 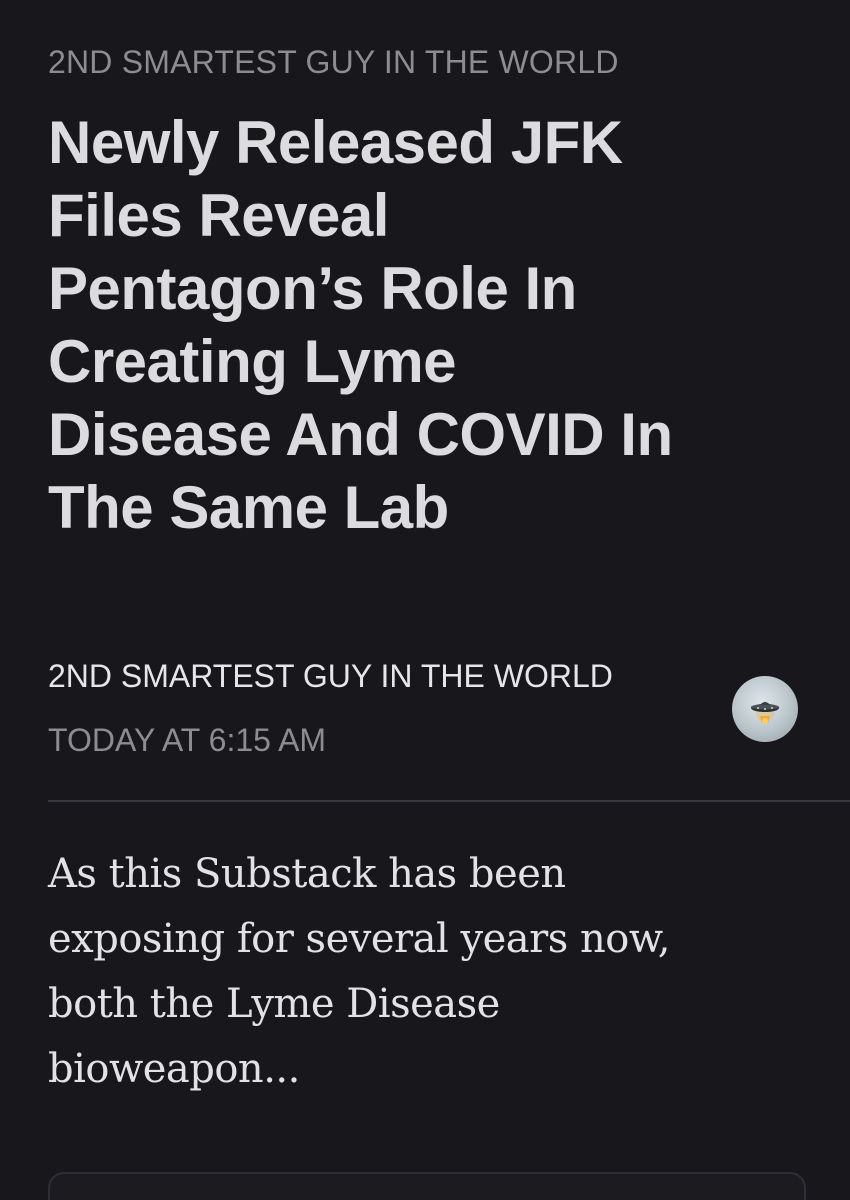 I want to click on headline-line: Pentagon’s Role In, so click(x=312, y=288).